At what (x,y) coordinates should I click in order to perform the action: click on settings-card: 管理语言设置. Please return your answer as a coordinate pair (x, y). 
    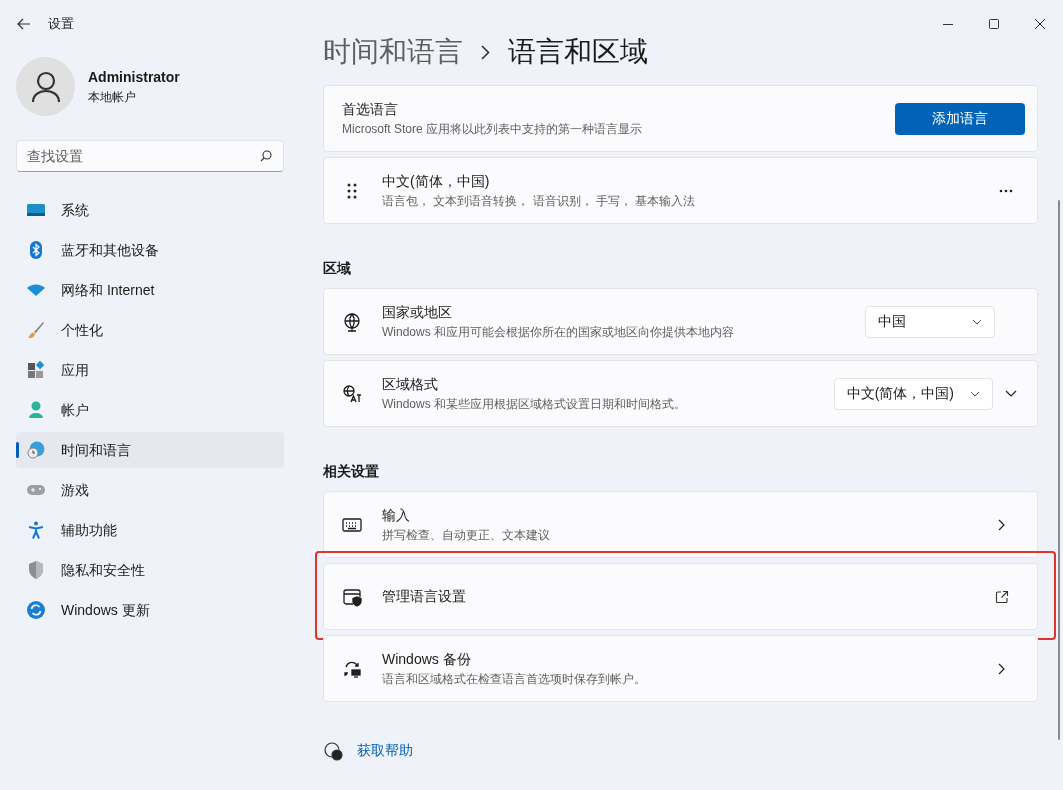
    Looking at the image, I should click on (680, 596).